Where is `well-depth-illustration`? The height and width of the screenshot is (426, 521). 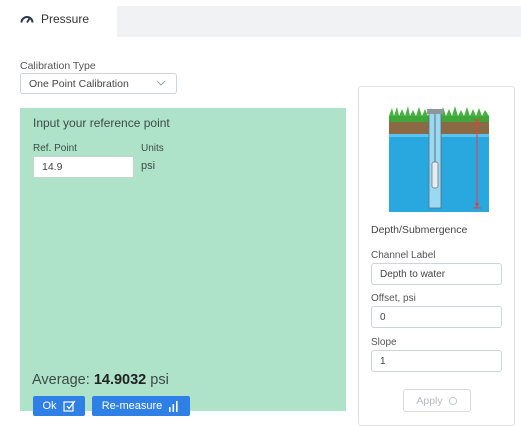 well-depth-illustration is located at coordinates (439, 158).